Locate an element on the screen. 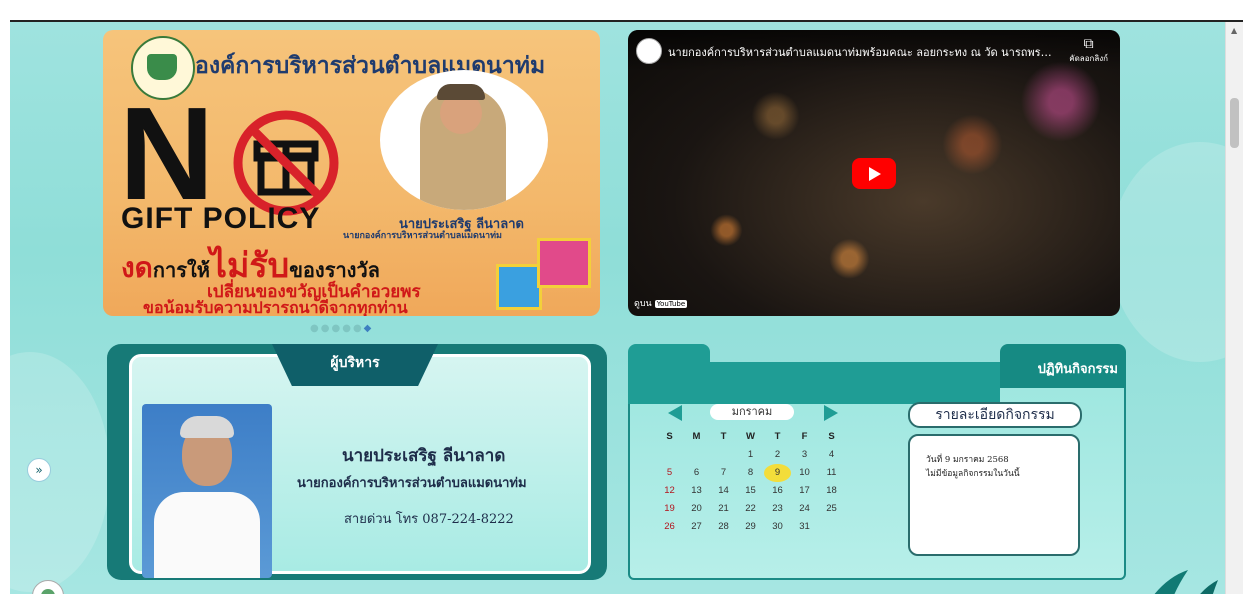  watch-on-label: ดูบน is located at coordinates (643, 304).